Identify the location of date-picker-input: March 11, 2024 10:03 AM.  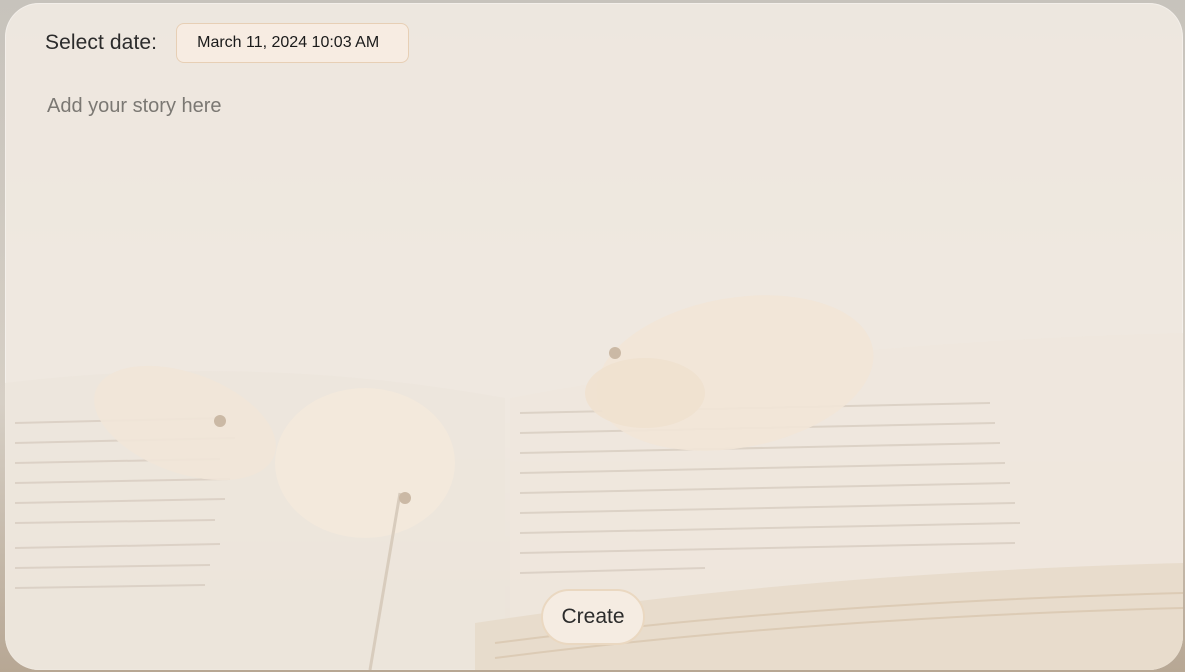
(293, 43).